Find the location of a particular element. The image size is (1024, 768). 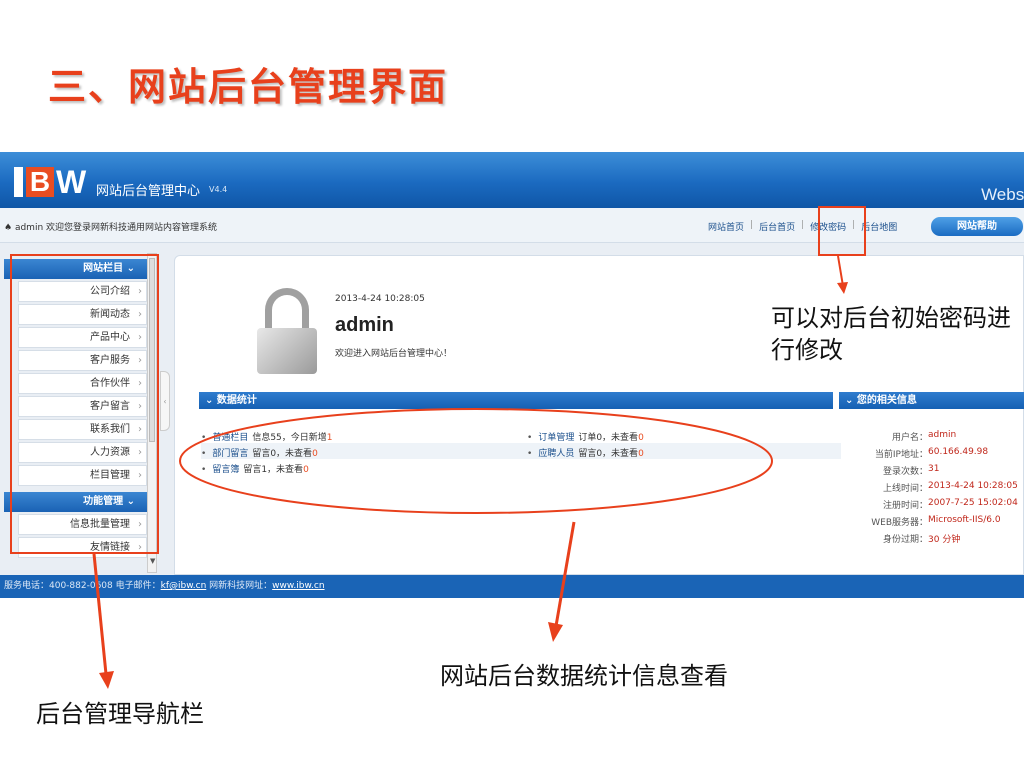

stat-link: 订单管理 is located at coordinates (556, 438).